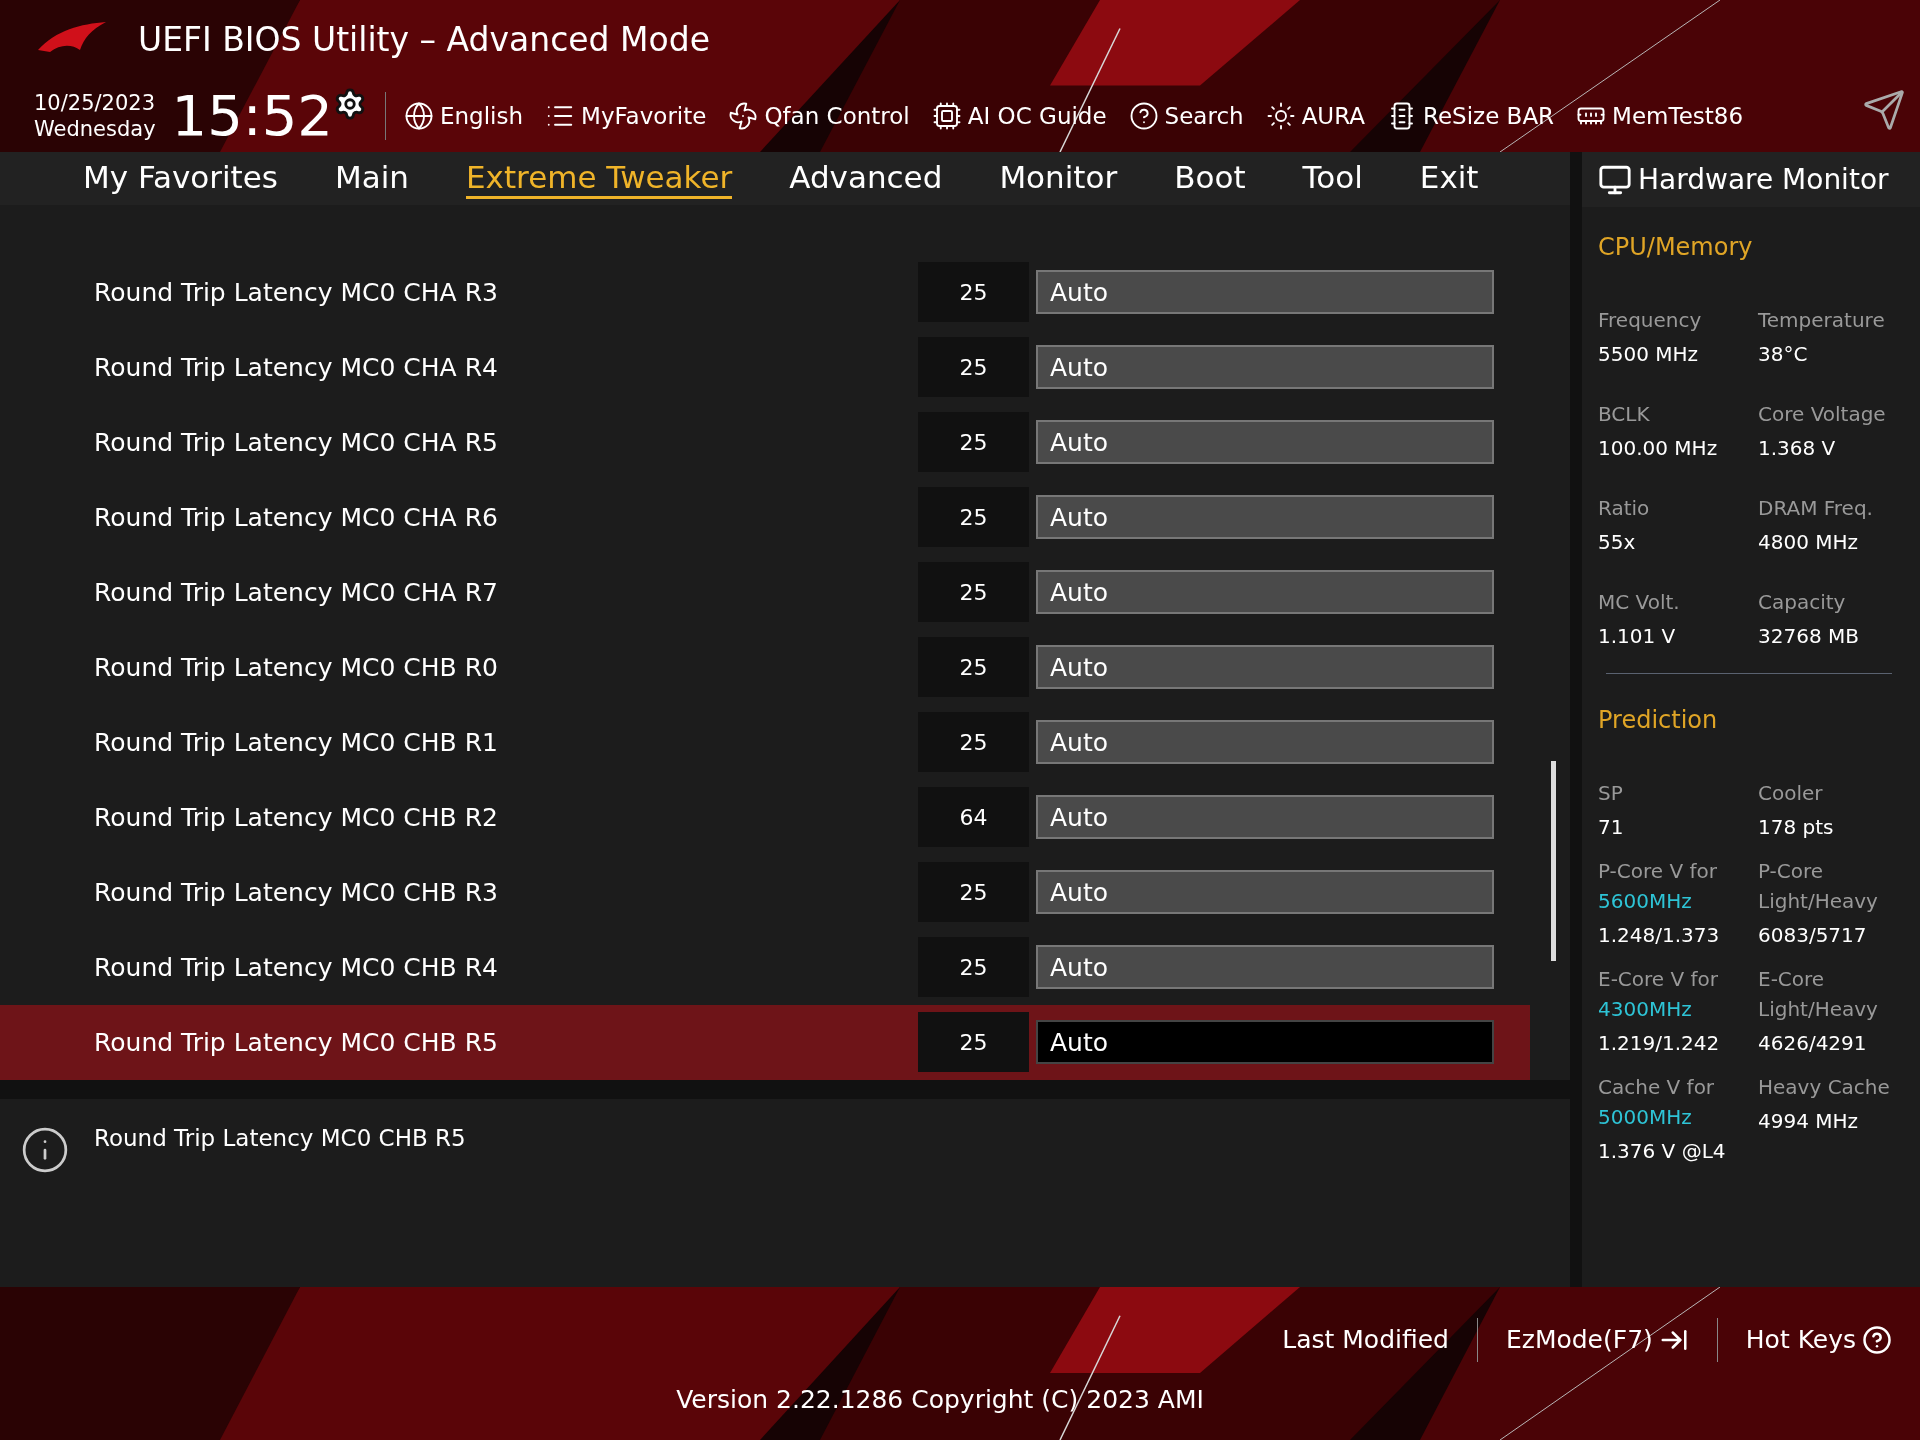 The height and width of the screenshot is (1440, 1920). What do you see at coordinates (1802, 602) in the screenshot?
I see `stat-label: Capacity` at bounding box center [1802, 602].